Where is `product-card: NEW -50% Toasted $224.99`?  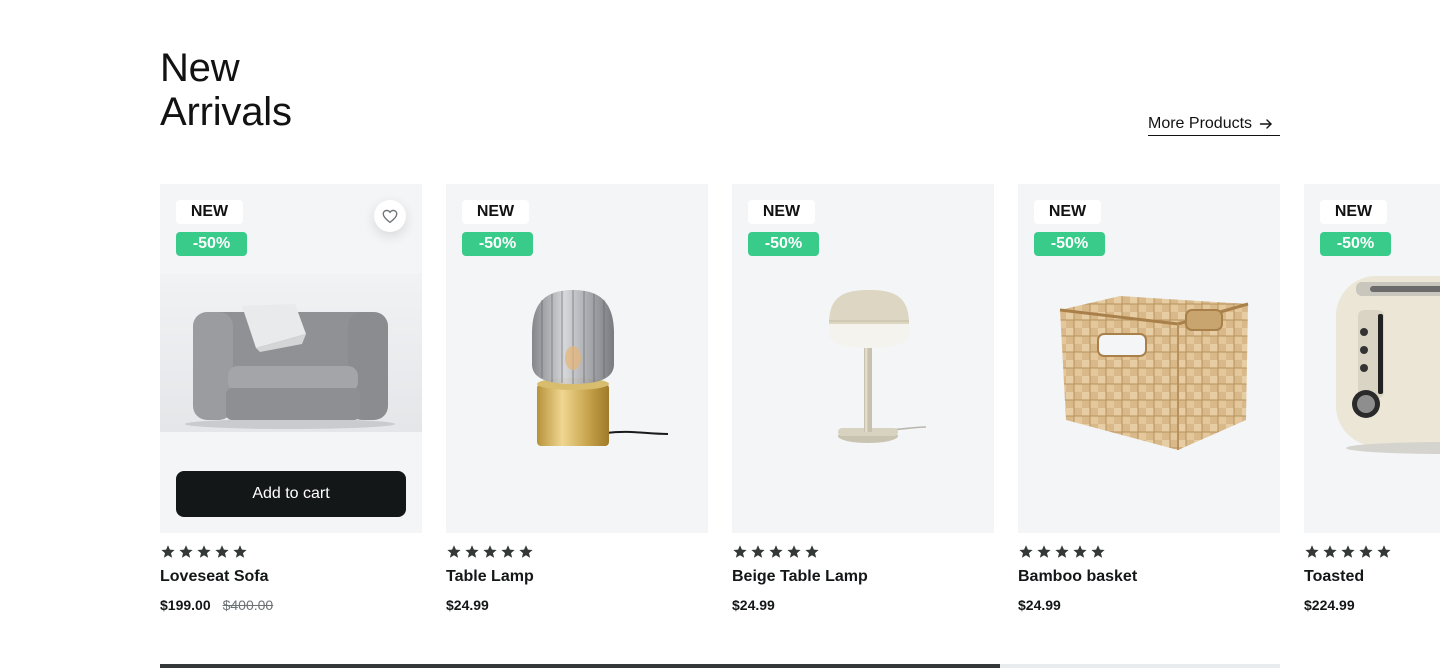
product-card: NEW -50% Toasted $224.99 is located at coordinates (1372, 404).